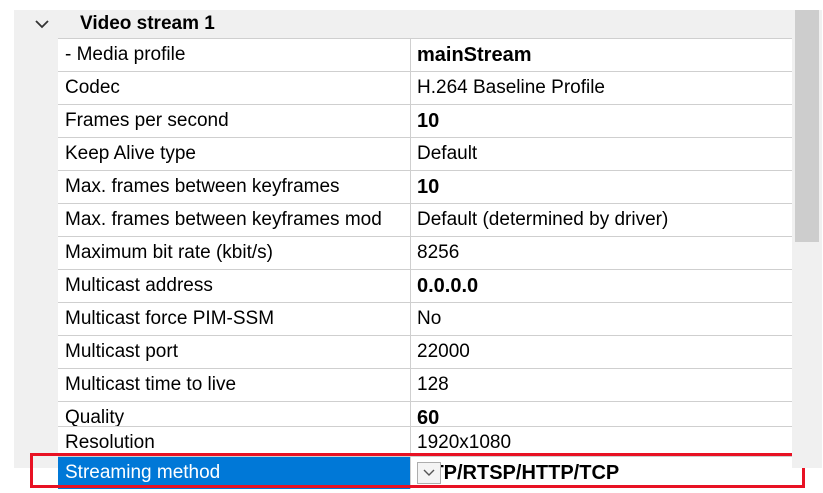 Image resolution: width=823 pixels, height=493 pixels. What do you see at coordinates (447, 154) in the screenshot?
I see `property-value: Default` at bounding box center [447, 154].